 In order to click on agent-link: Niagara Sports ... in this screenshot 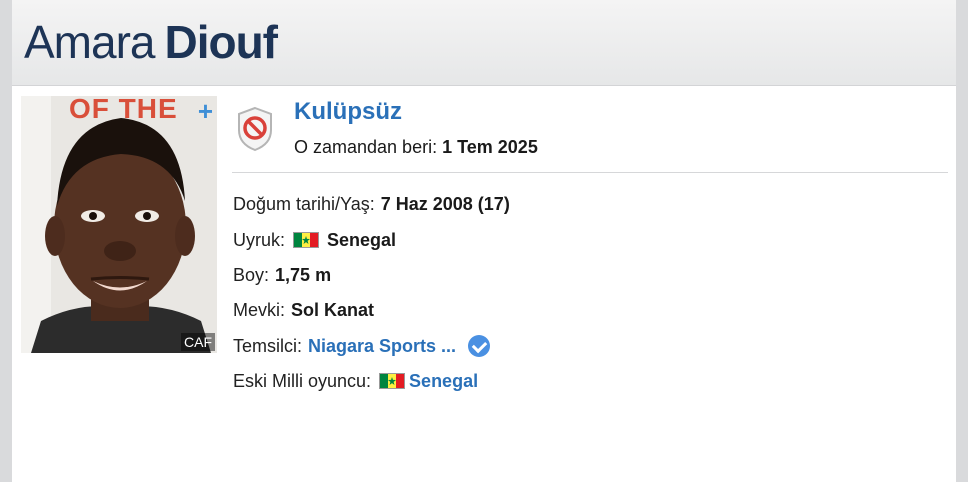, I will do `click(382, 346)`.